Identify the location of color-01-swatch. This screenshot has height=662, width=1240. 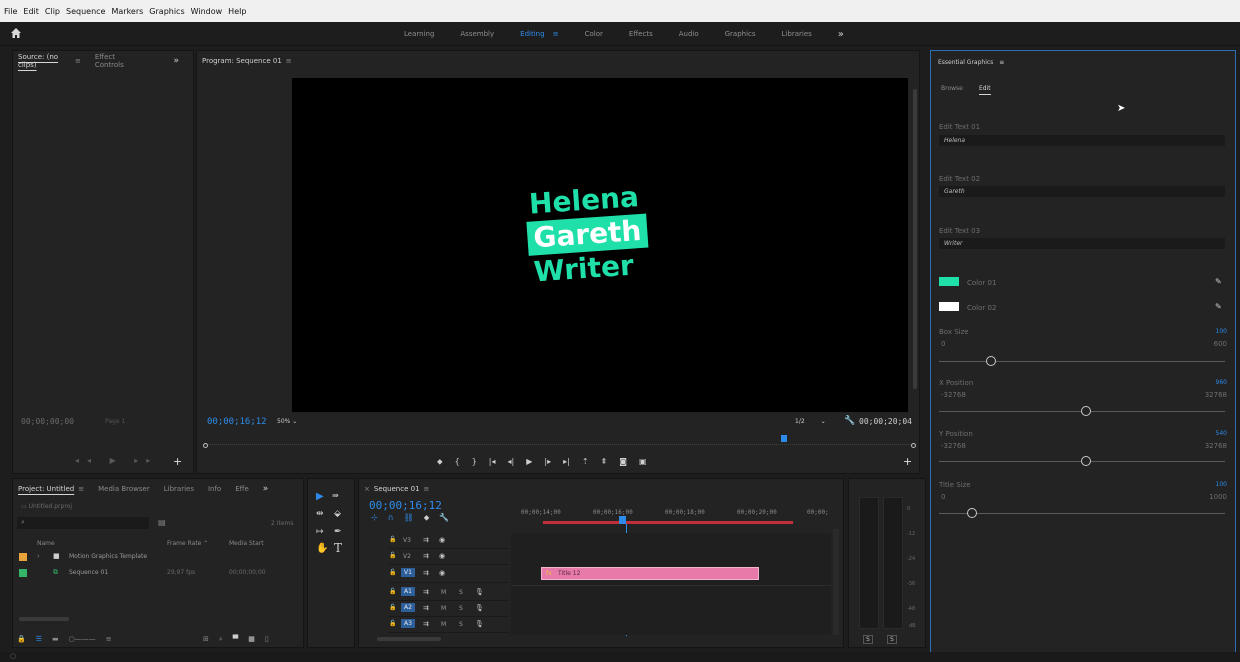
(949, 281).